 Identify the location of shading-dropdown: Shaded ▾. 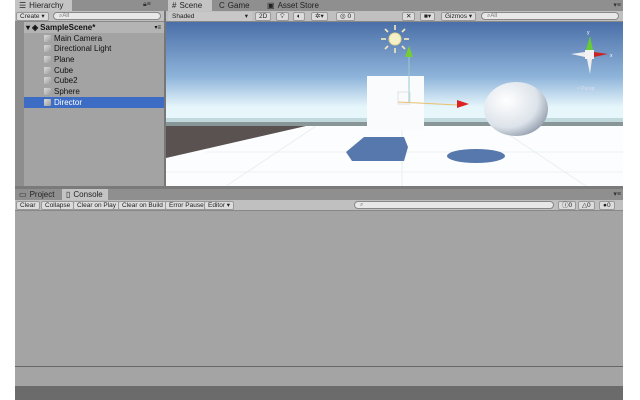
(210, 16).